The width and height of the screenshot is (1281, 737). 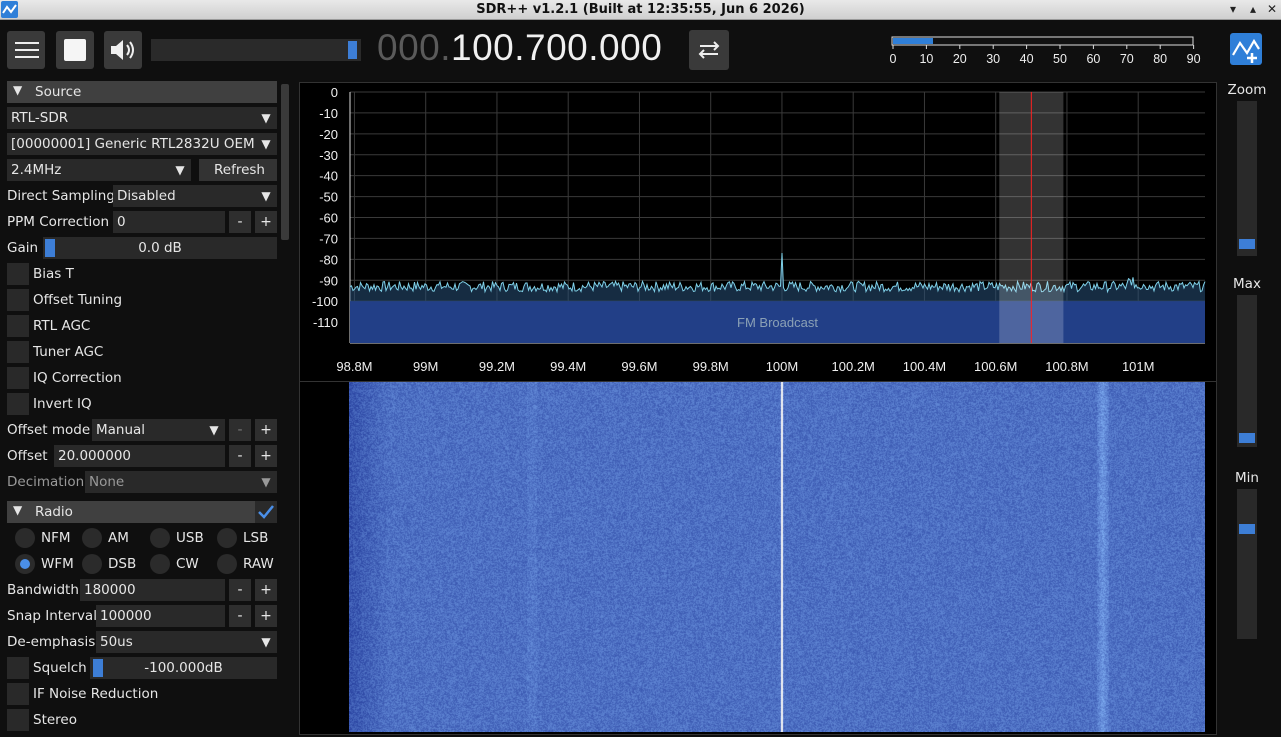 What do you see at coordinates (1247, 529) in the screenshot?
I see `min-slider-grab` at bounding box center [1247, 529].